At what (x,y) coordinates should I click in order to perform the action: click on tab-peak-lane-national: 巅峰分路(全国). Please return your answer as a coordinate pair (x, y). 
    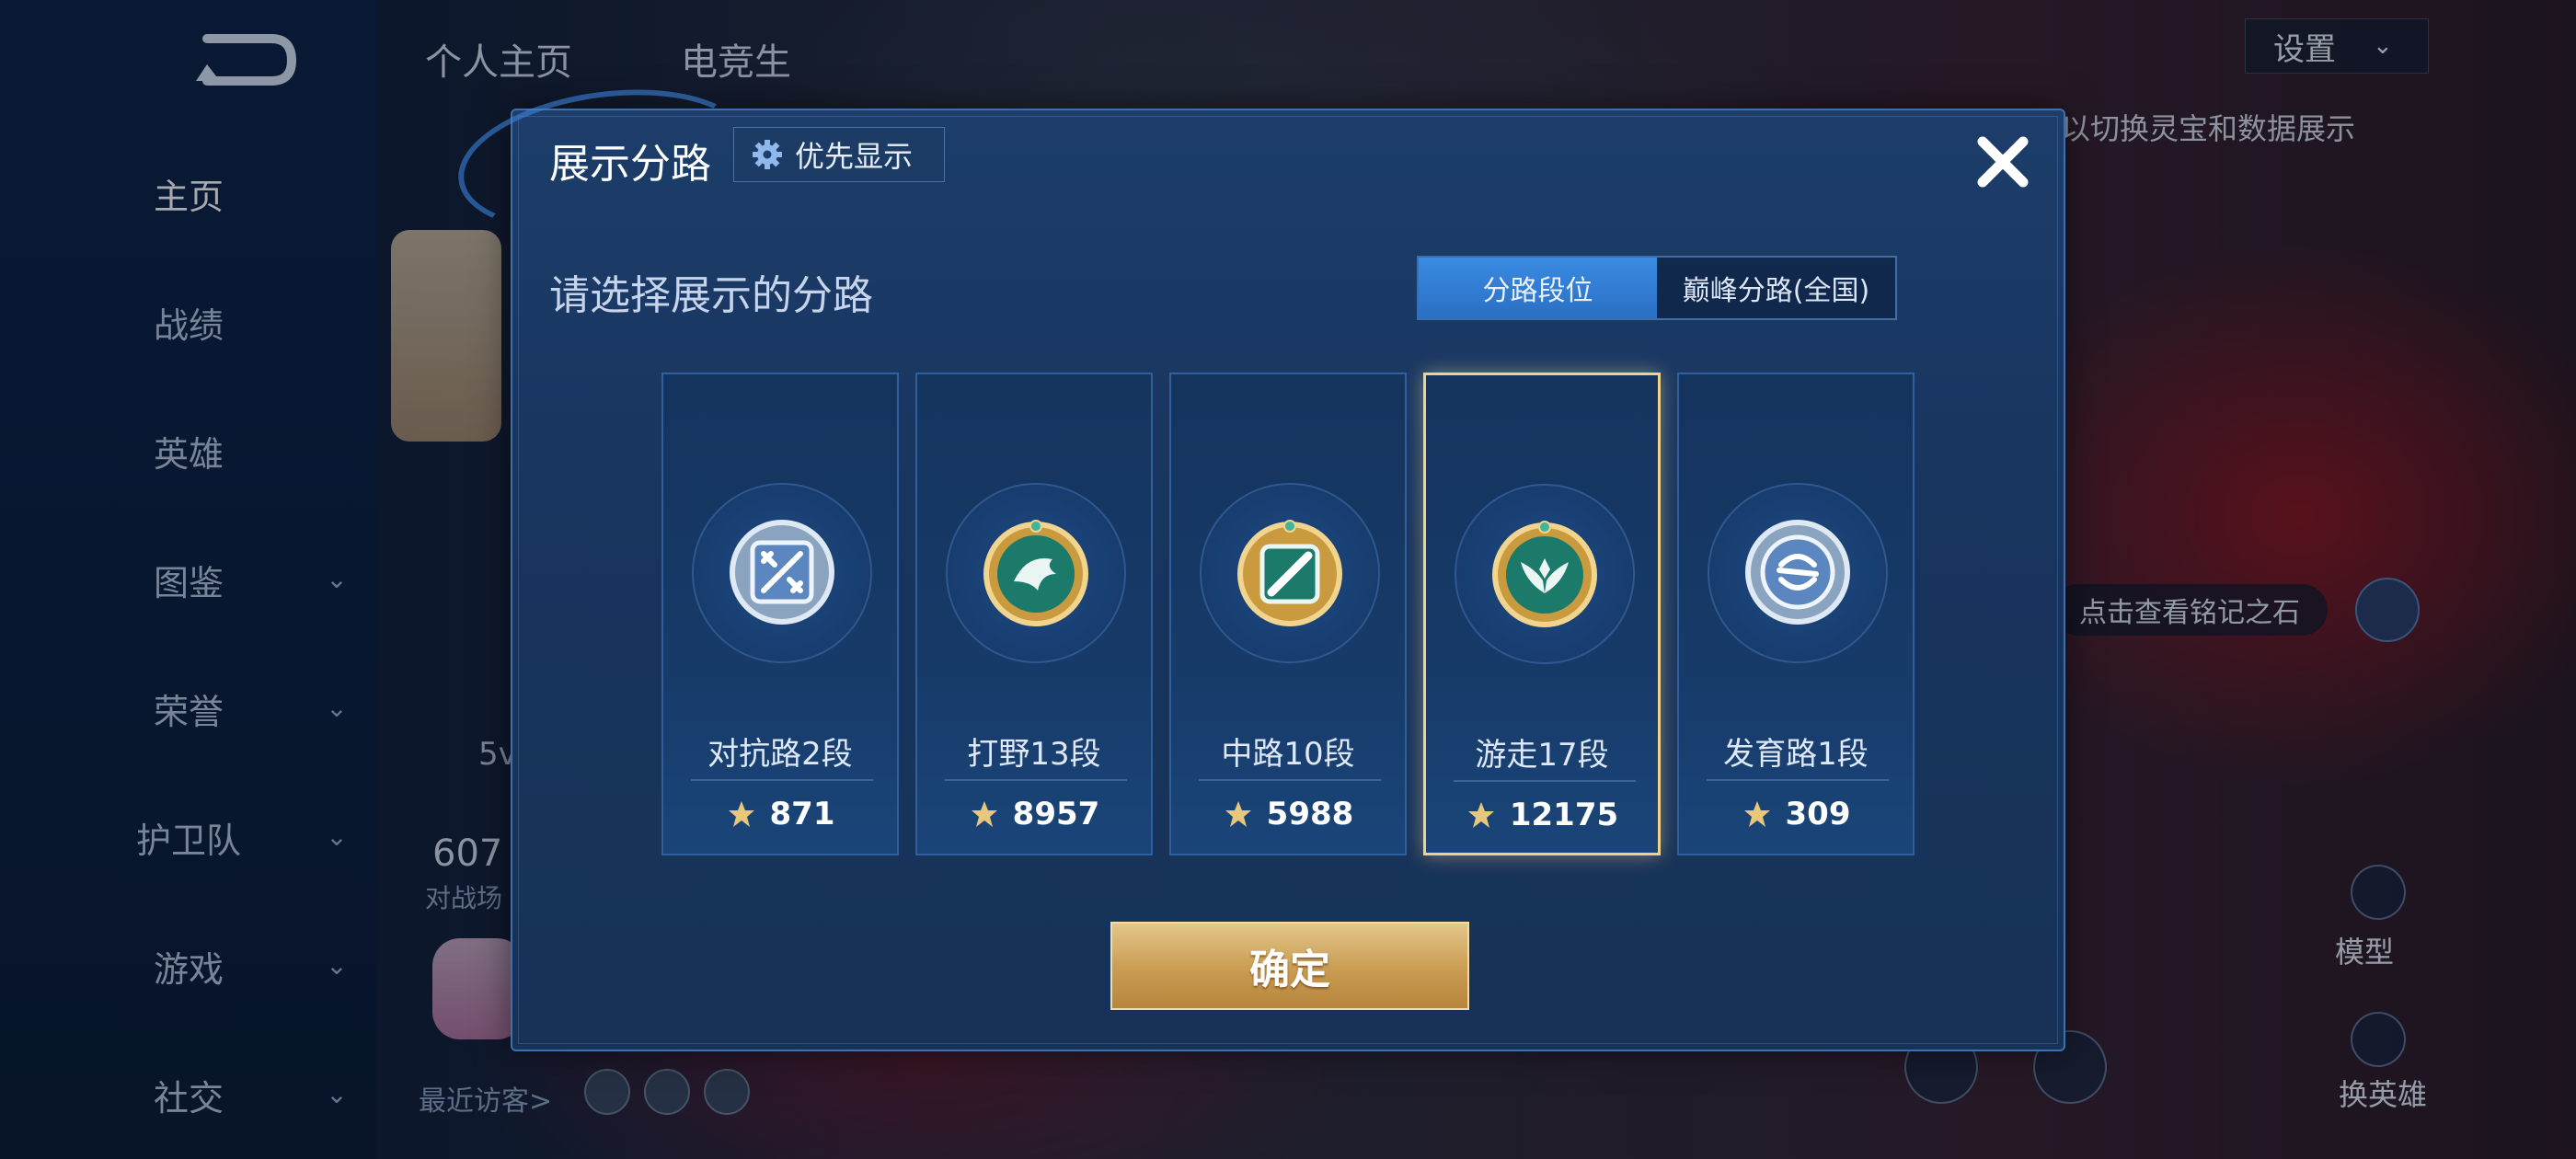
    Looking at the image, I should click on (1776, 288).